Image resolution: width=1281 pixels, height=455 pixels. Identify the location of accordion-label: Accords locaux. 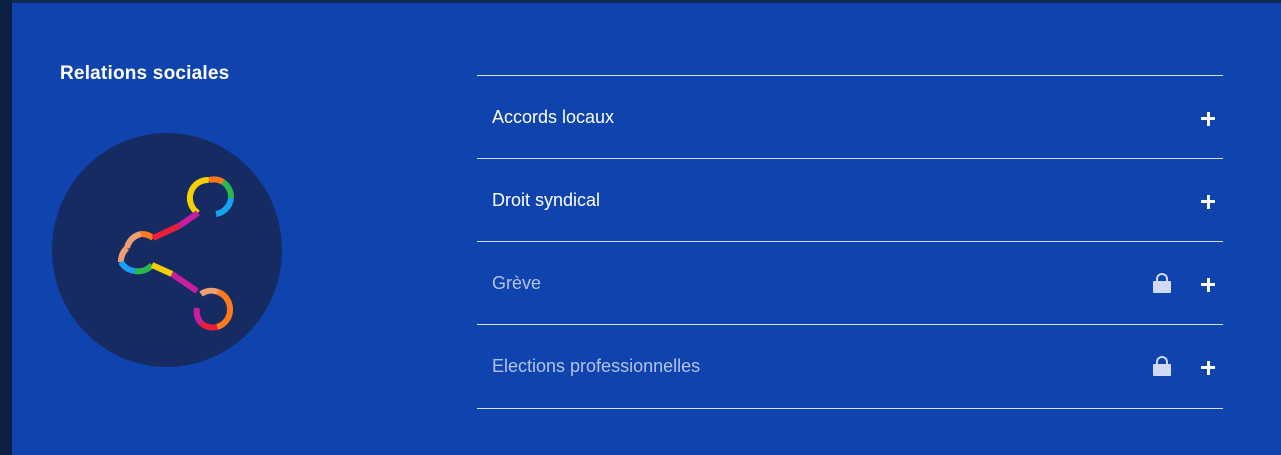
(553, 117).